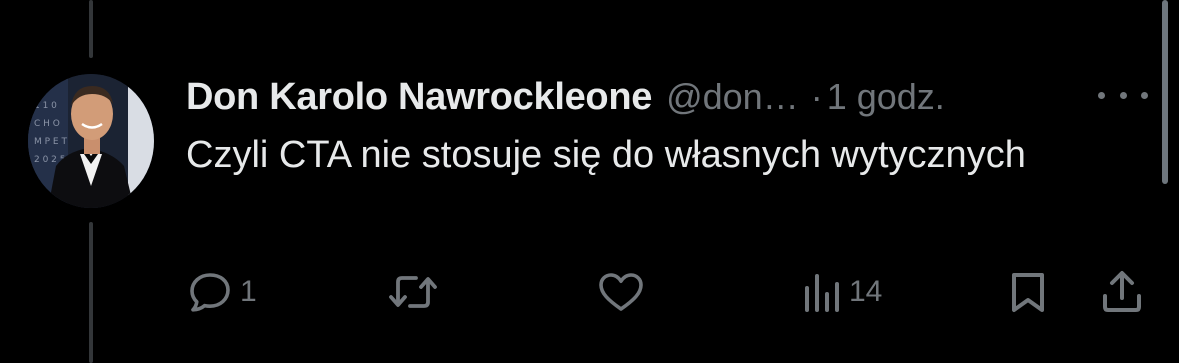 This screenshot has height=363, width=1179. I want to click on svg-text: M P E T, so click(50, 142).